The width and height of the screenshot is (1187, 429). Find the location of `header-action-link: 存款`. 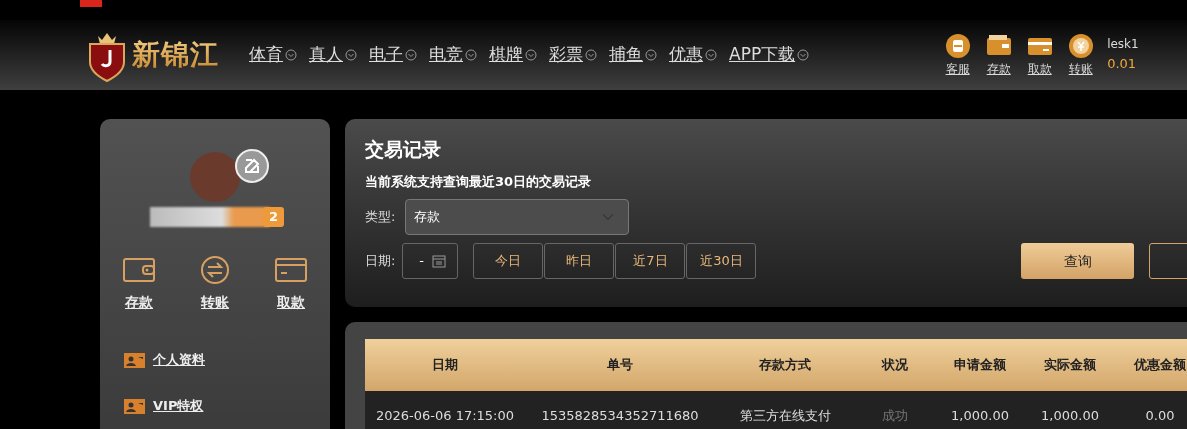

header-action-link: 存款 is located at coordinates (999, 55).